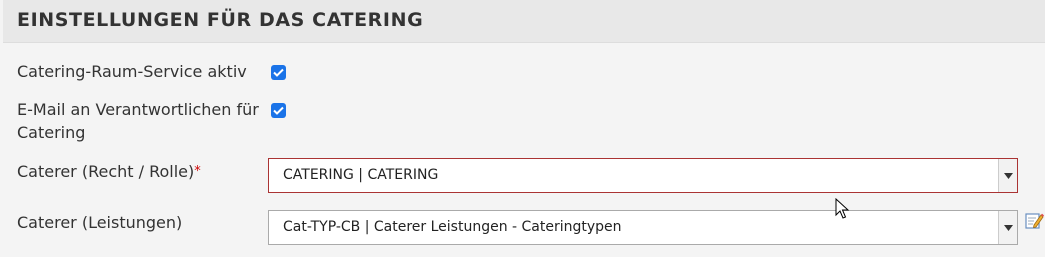  What do you see at coordinates (138, 121) in the screenshot?
I see `email-responsible-label: E-Mail an Verantwortlichen für Catering` at bounding box center [138, 121].